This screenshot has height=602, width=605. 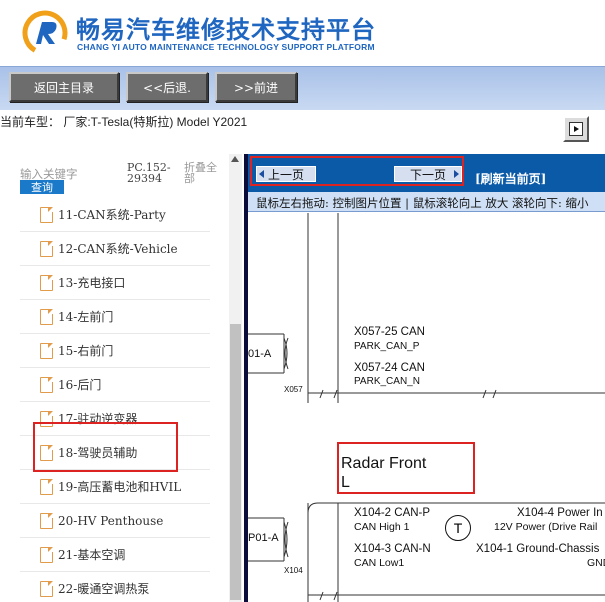 I want to click on pc-code: PC.152-29394, so click(x=149, y=173).